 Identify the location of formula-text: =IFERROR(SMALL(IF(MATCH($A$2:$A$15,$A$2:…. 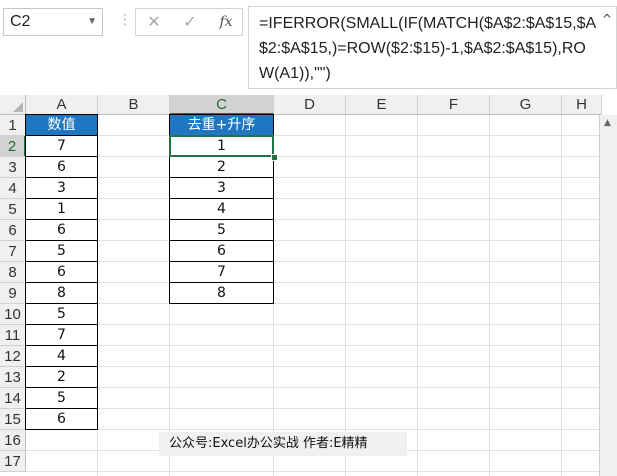
(429, 48).